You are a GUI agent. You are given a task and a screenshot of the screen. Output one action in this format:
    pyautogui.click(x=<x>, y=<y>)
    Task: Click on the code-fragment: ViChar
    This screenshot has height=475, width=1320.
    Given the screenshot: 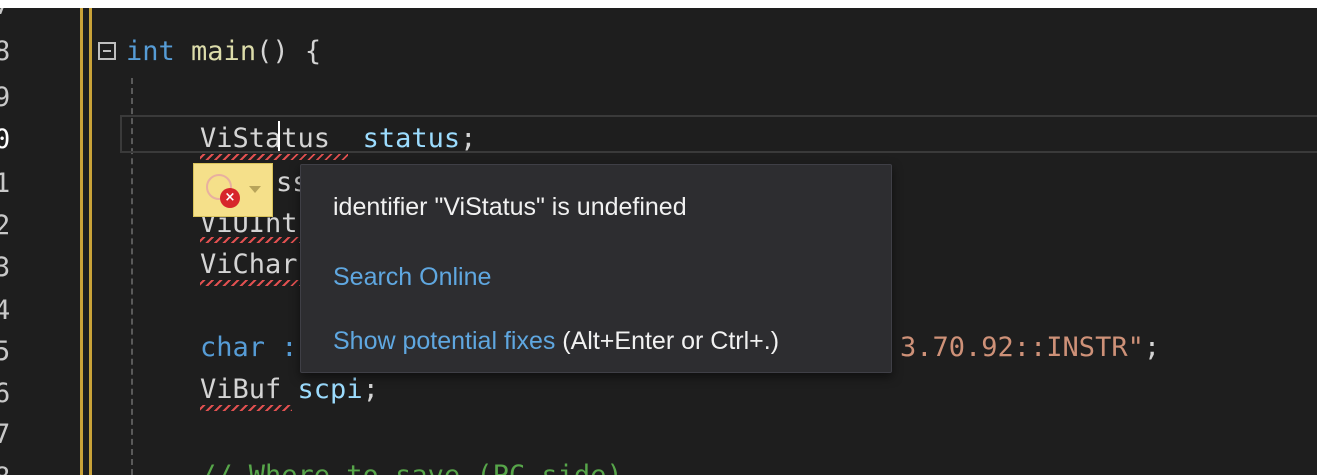 What is the action you would take?
    pyautogui.click(x=249, y=264)
    